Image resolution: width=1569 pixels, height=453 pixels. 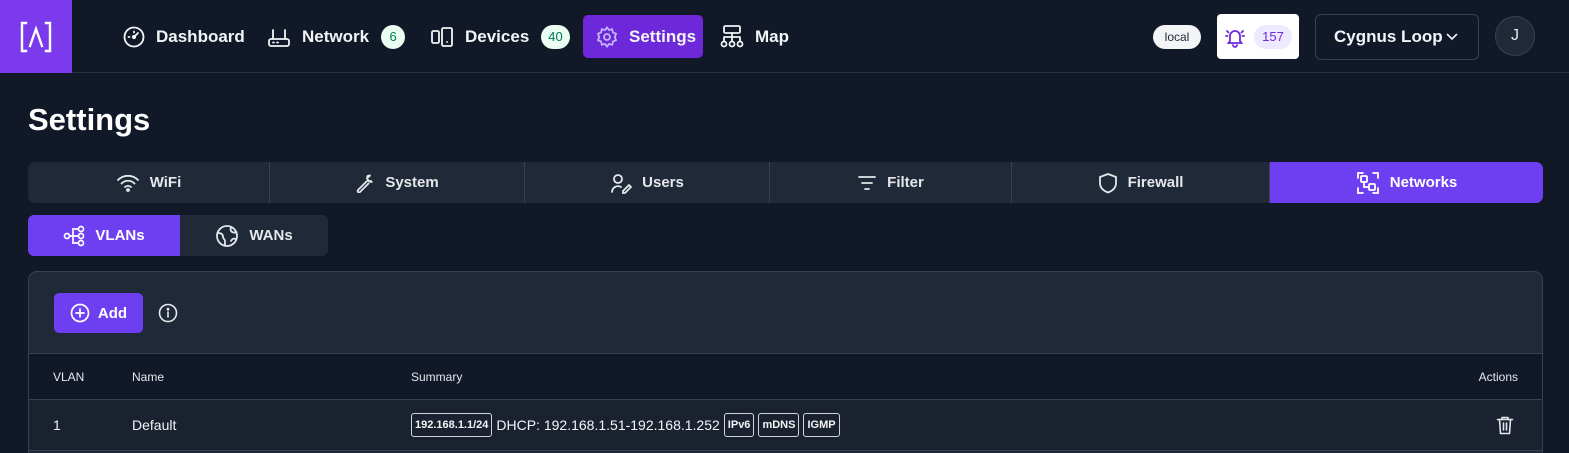 I want to click on trash-icon, so click(x=1505, y=425).